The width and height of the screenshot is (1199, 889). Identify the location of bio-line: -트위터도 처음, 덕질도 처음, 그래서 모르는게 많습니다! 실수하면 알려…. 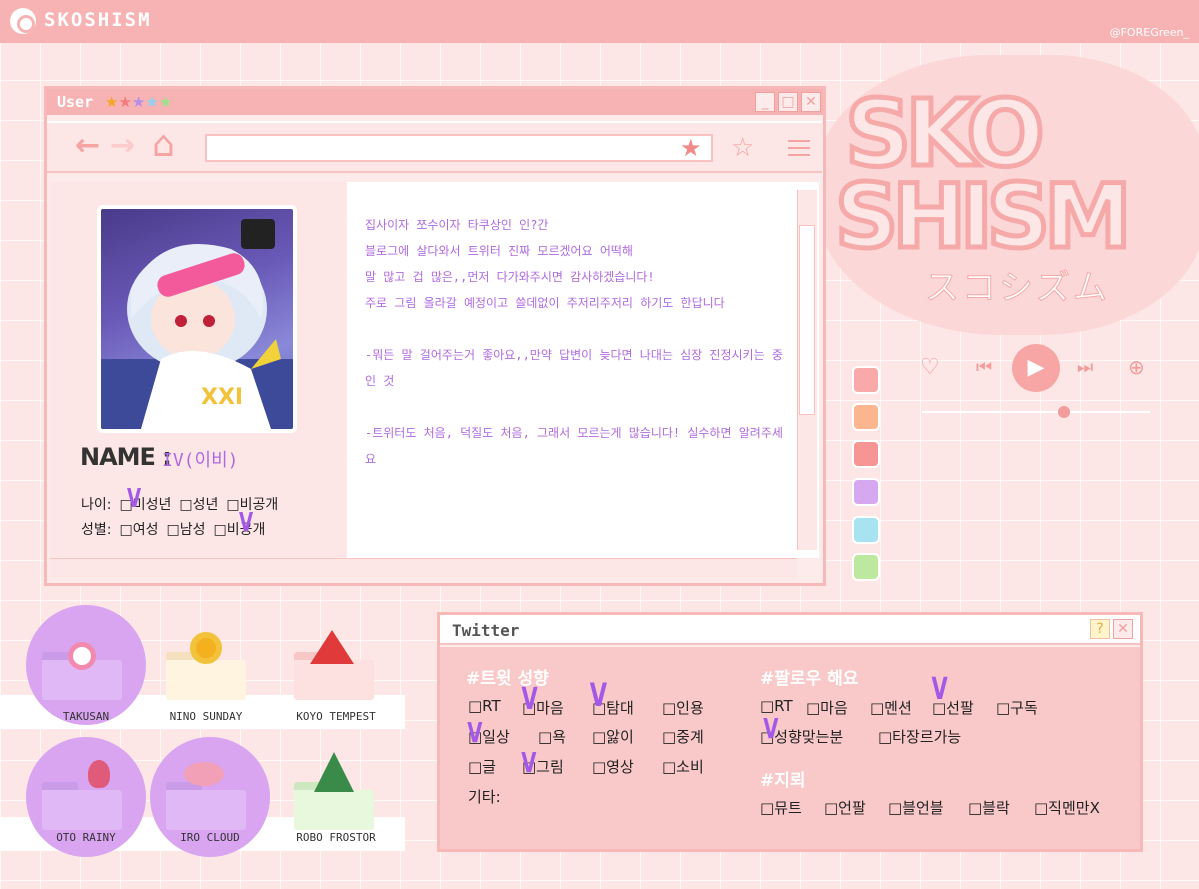
(574, 446).